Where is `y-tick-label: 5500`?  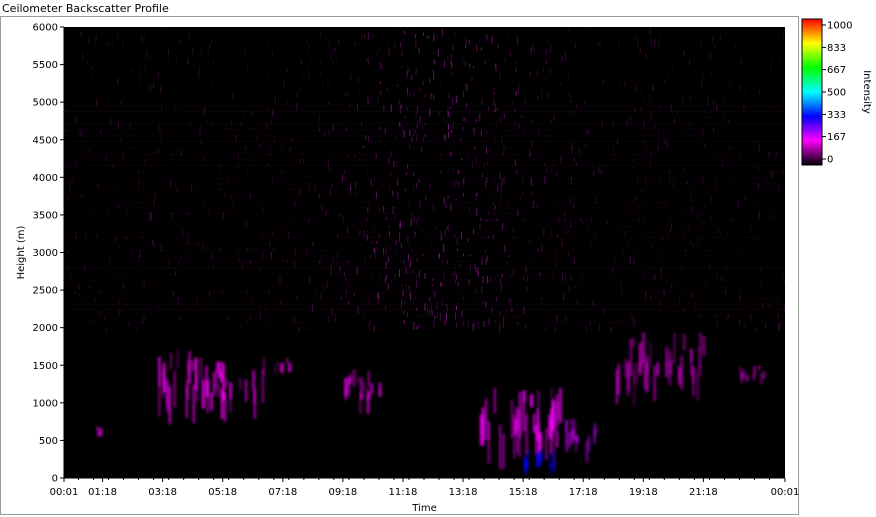
y-tick-label: 5500 is located at coordinates (45, 65).